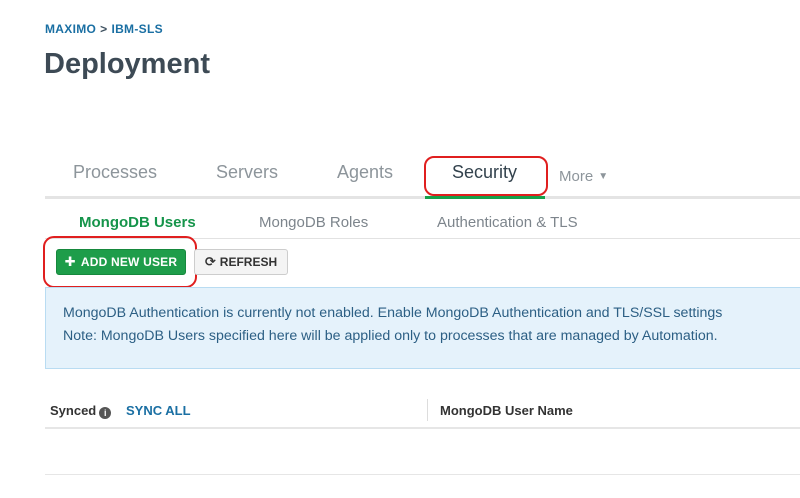 The width and height of the screenshot is (800, 498). What do you see at coordinates (576, 176) in the screenshot?
I see `tab-more-label: More` at bounding box center [576, 176].